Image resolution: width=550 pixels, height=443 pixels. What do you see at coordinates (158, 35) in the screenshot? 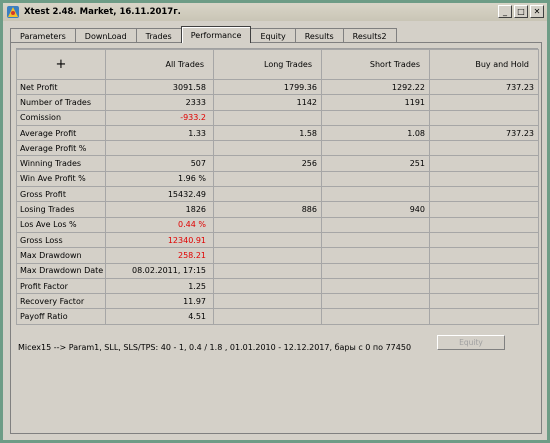
I see `tab-trades: Trades` at bounding box center [158, 35].